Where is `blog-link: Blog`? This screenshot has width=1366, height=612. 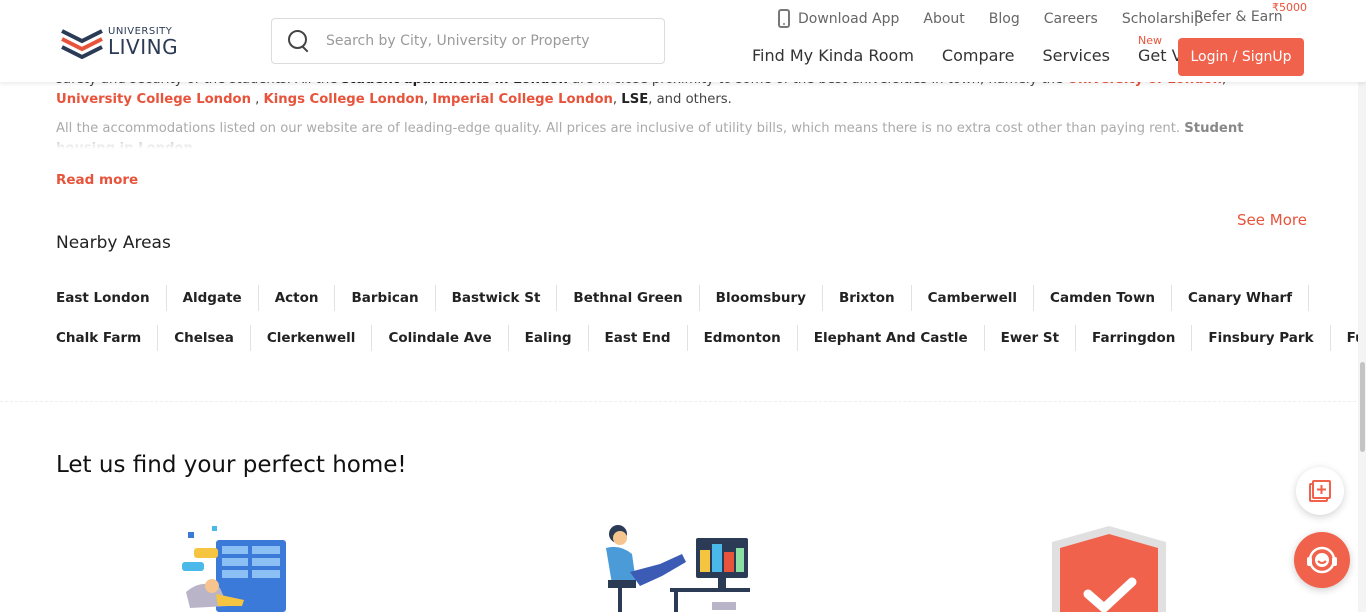
blog-link: Blog is located at coordinates (1004, 19).